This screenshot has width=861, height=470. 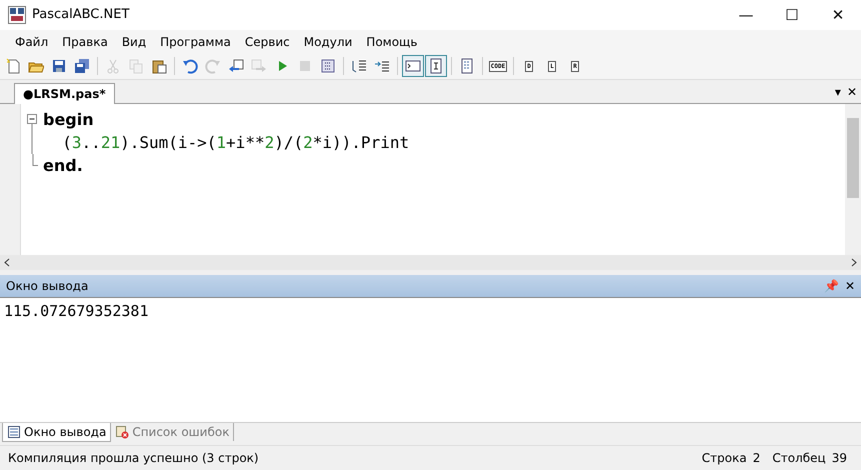 I want to click on new-file-icon, so click(x=13, y=66).